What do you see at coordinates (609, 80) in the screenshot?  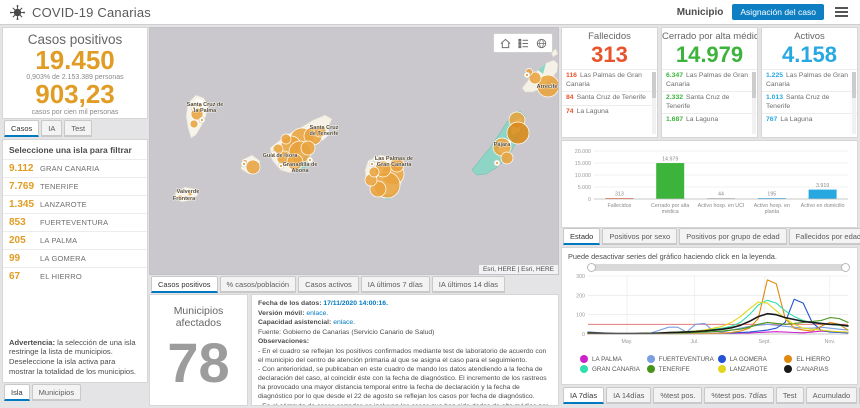 I see `stat-row-las-palmas-de-gran-canaria: 116 Las Palmas de Gran Canaria` at bounding box center [609, 80].